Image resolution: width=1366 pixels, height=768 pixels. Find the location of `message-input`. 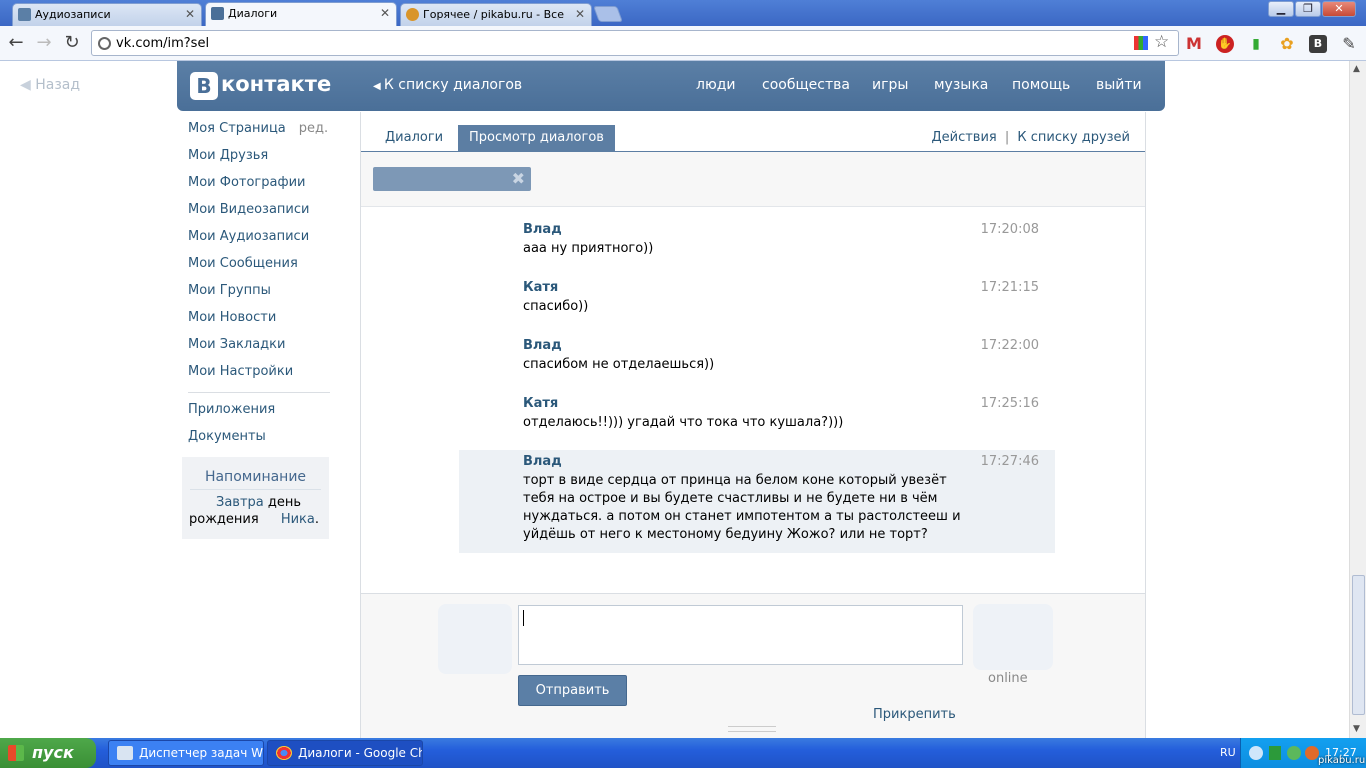

message-input is located at coordinates (740, 635).